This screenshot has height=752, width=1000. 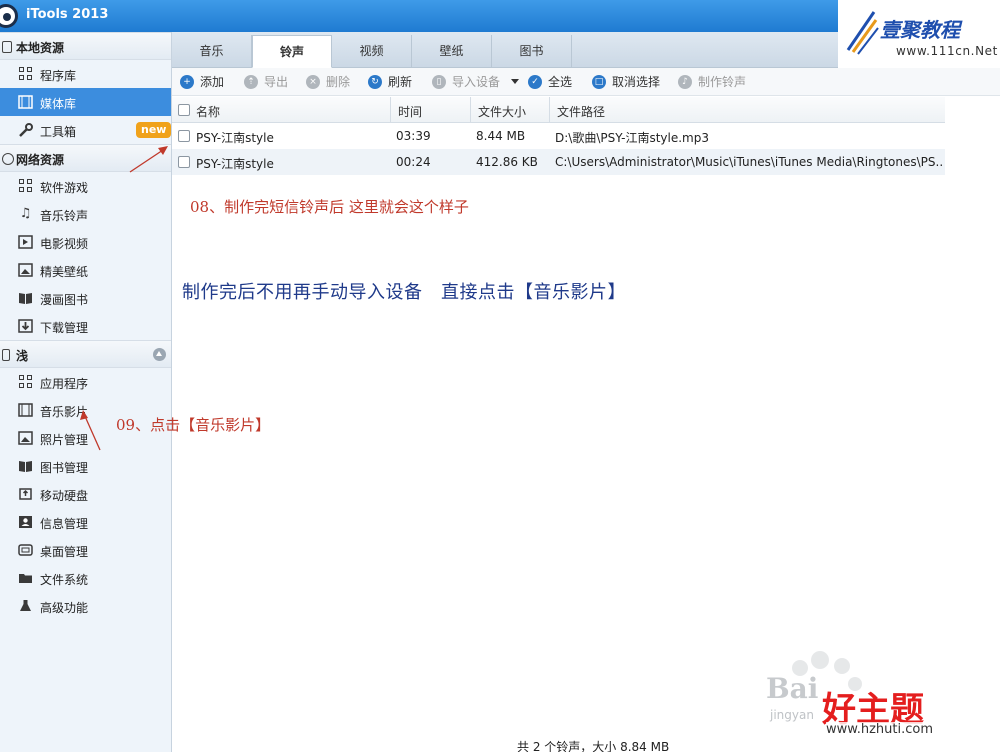 I want to click on sidebar-item-music-ringtones: ♫ 音乐铃声, so click(x=85, y=214).